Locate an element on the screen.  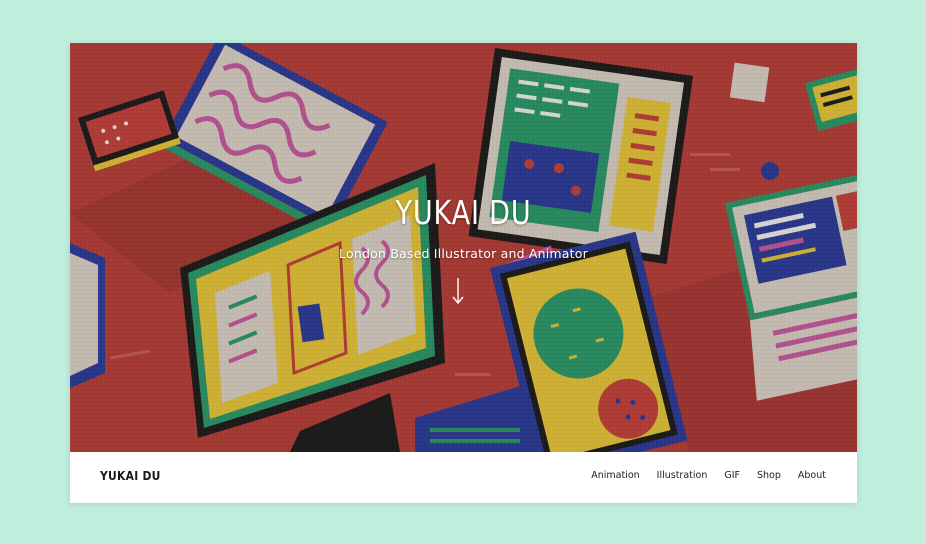
hero-title: YUKAI DU is located at coordinates (463, 212).